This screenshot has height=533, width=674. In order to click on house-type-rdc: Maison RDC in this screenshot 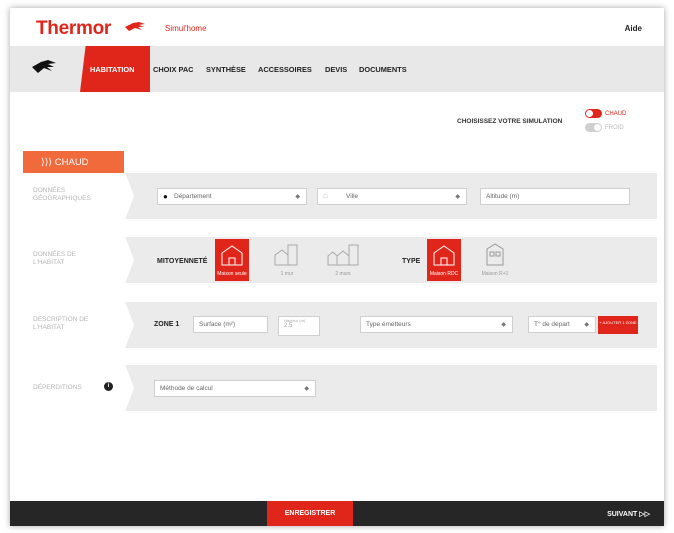, I will do `click(444, 260)`.